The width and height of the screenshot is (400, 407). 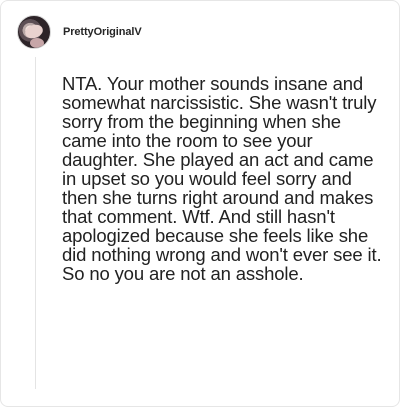 What do you see at coordinates (35, 223) in the screenshot?
I see `thread-line` at bounding box center [35, 223].